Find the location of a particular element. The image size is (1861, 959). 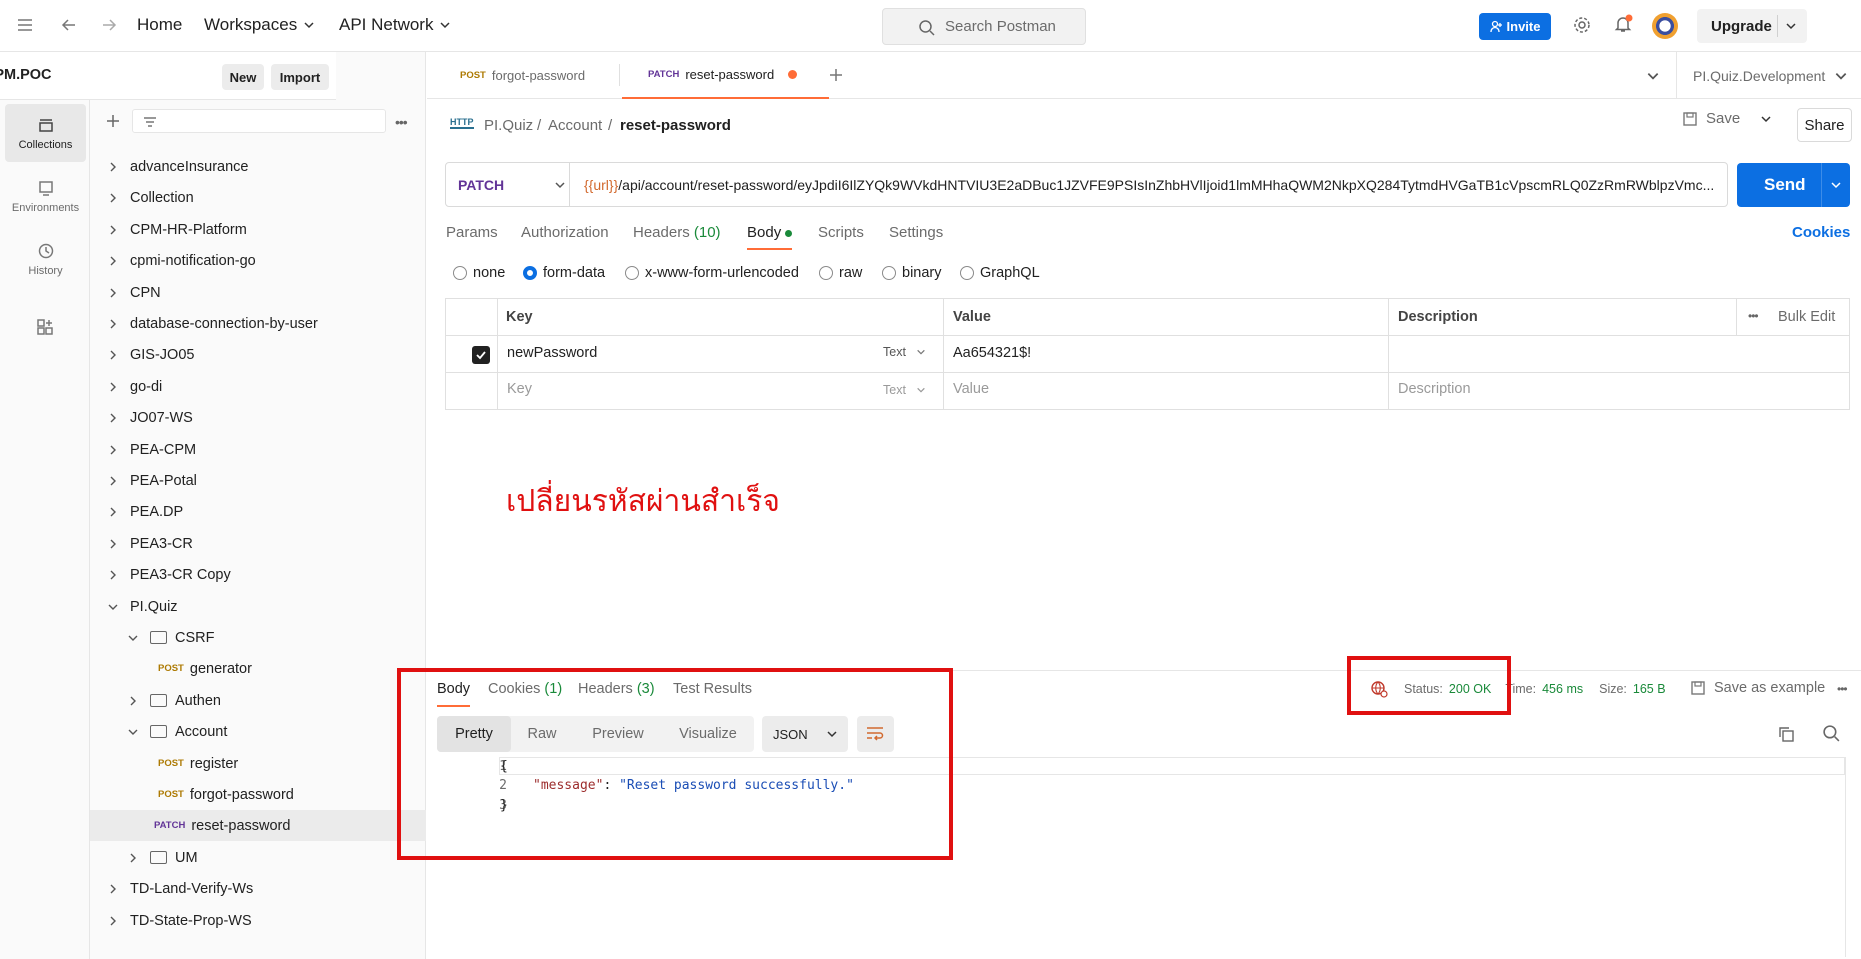

back-arrow-icon is located at coordinates (69, 25).